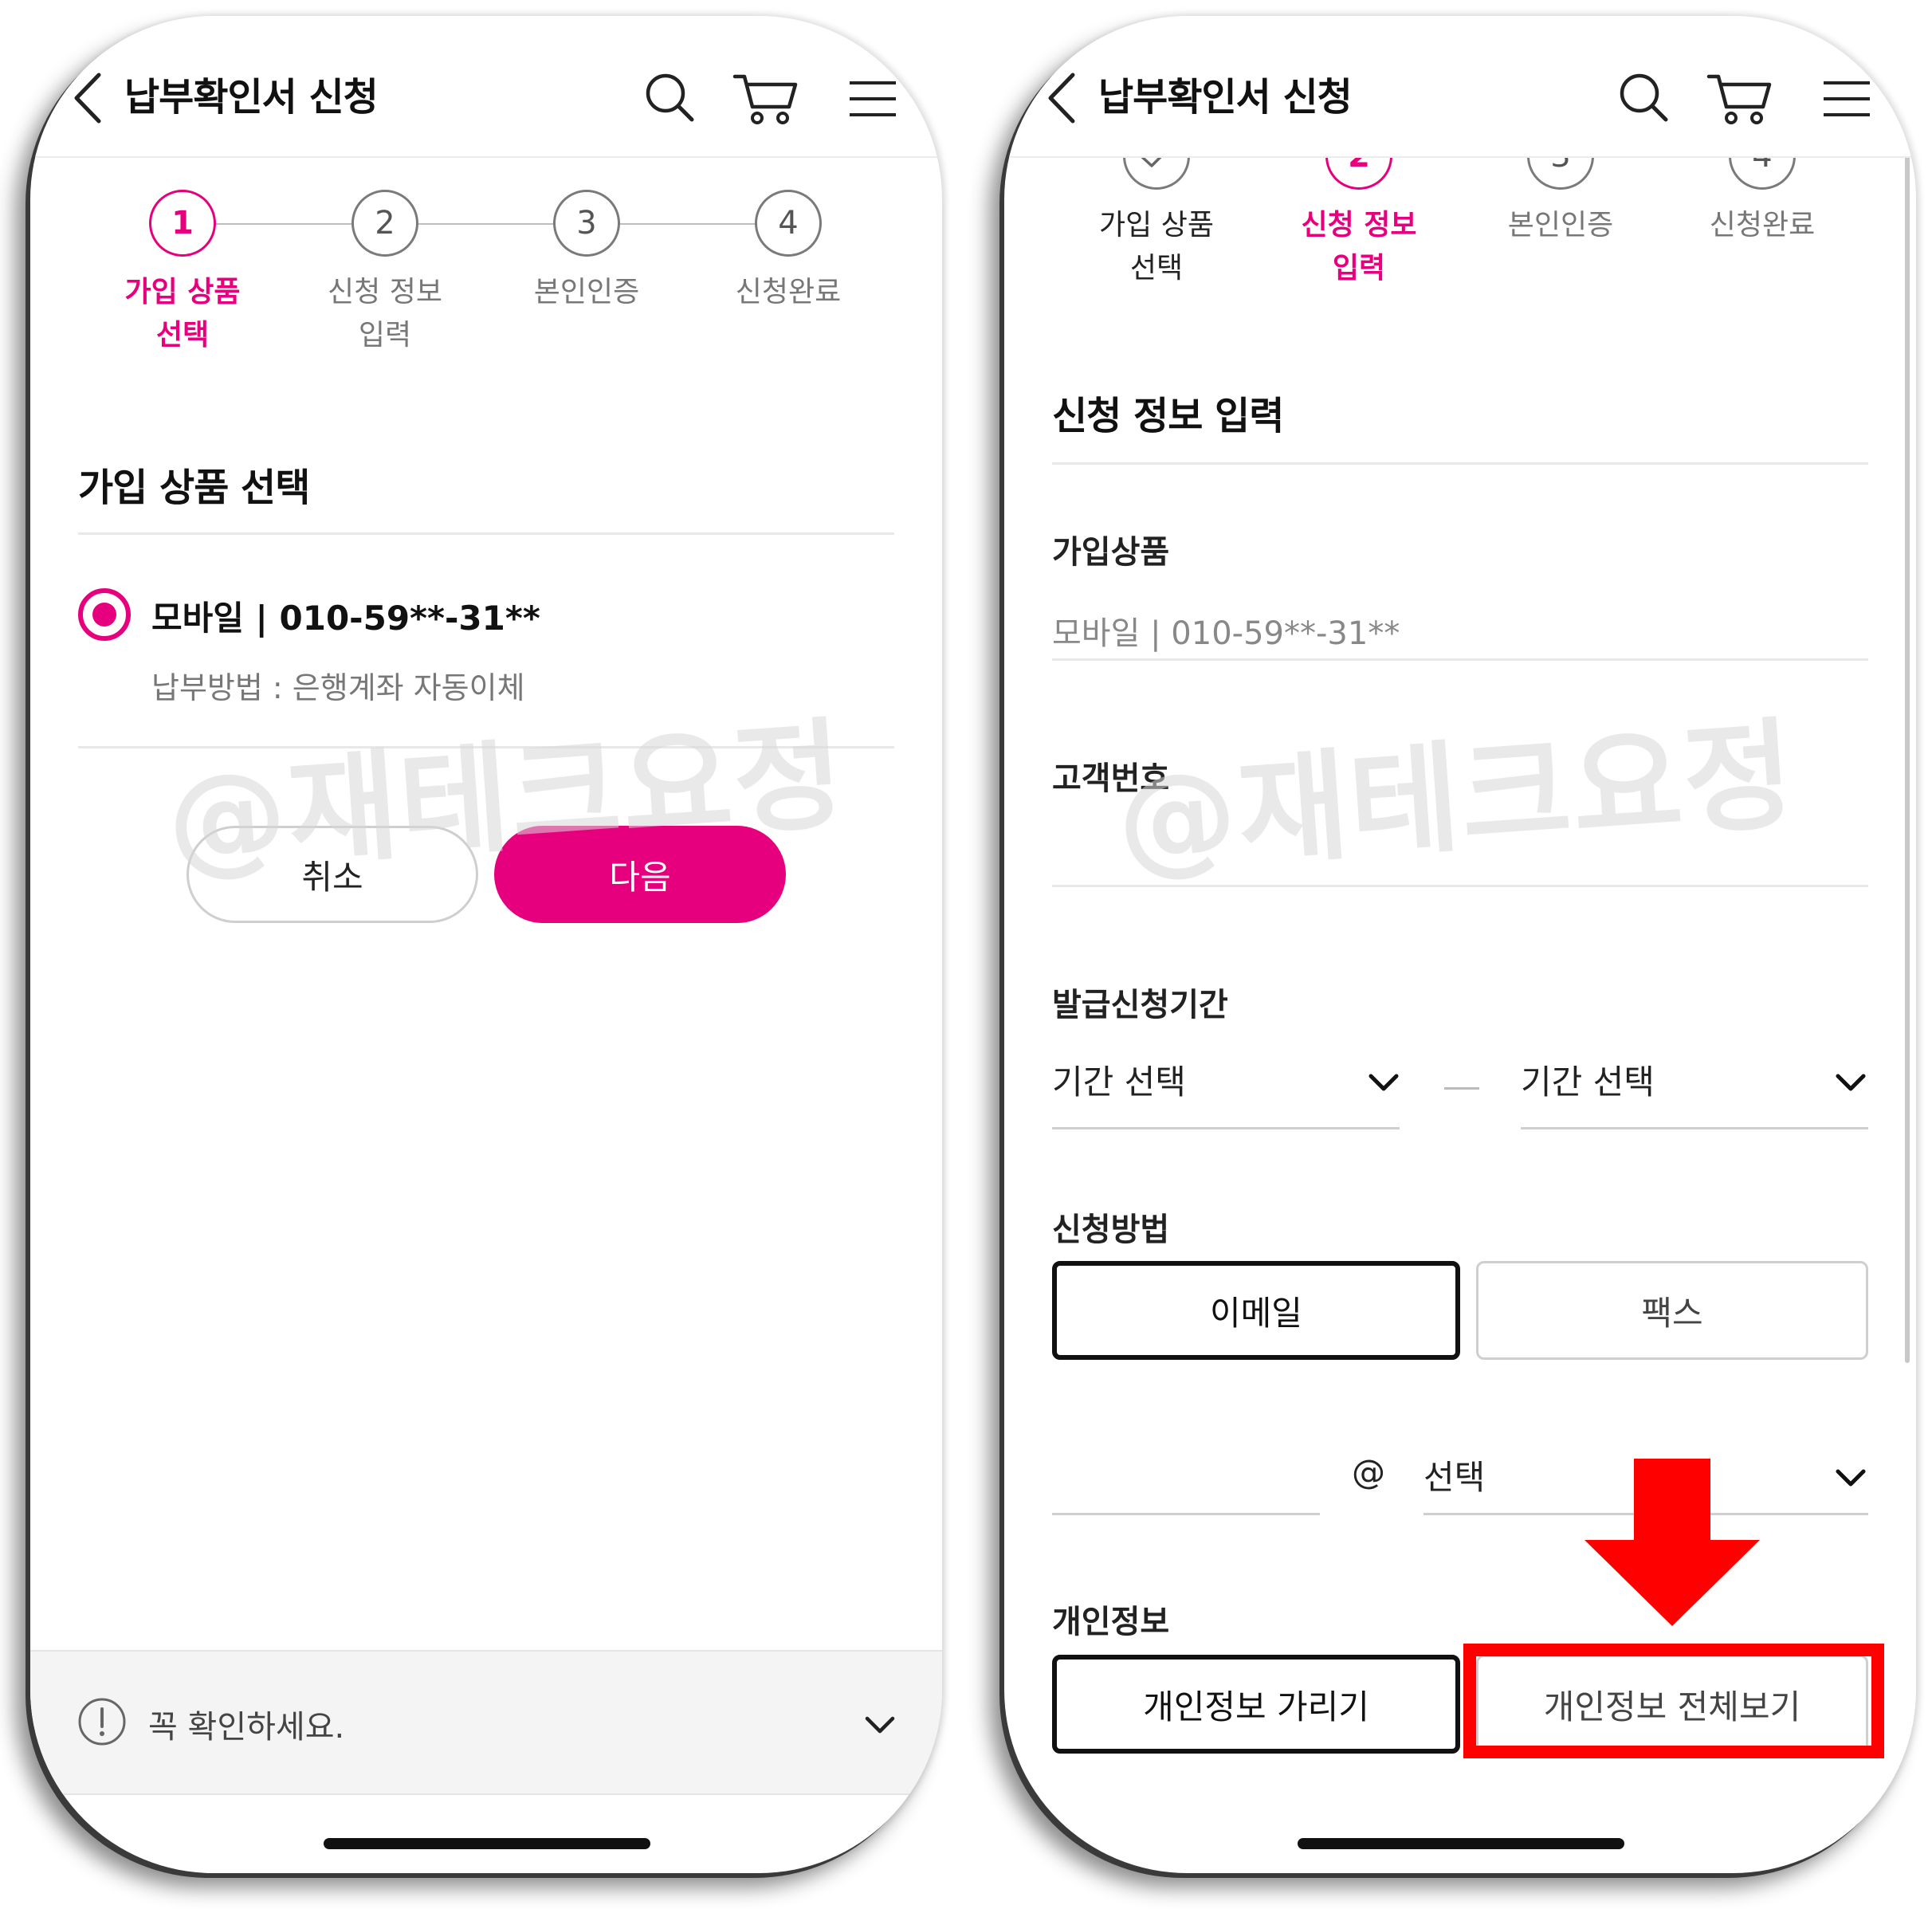 This screenshot has height=1909, width=1932. What do you see at coordinates (1256, 1704) in the screenshot?
I see `privacy-hide-button: 개인정보 가리기` at bounding box center [1256, 1704].